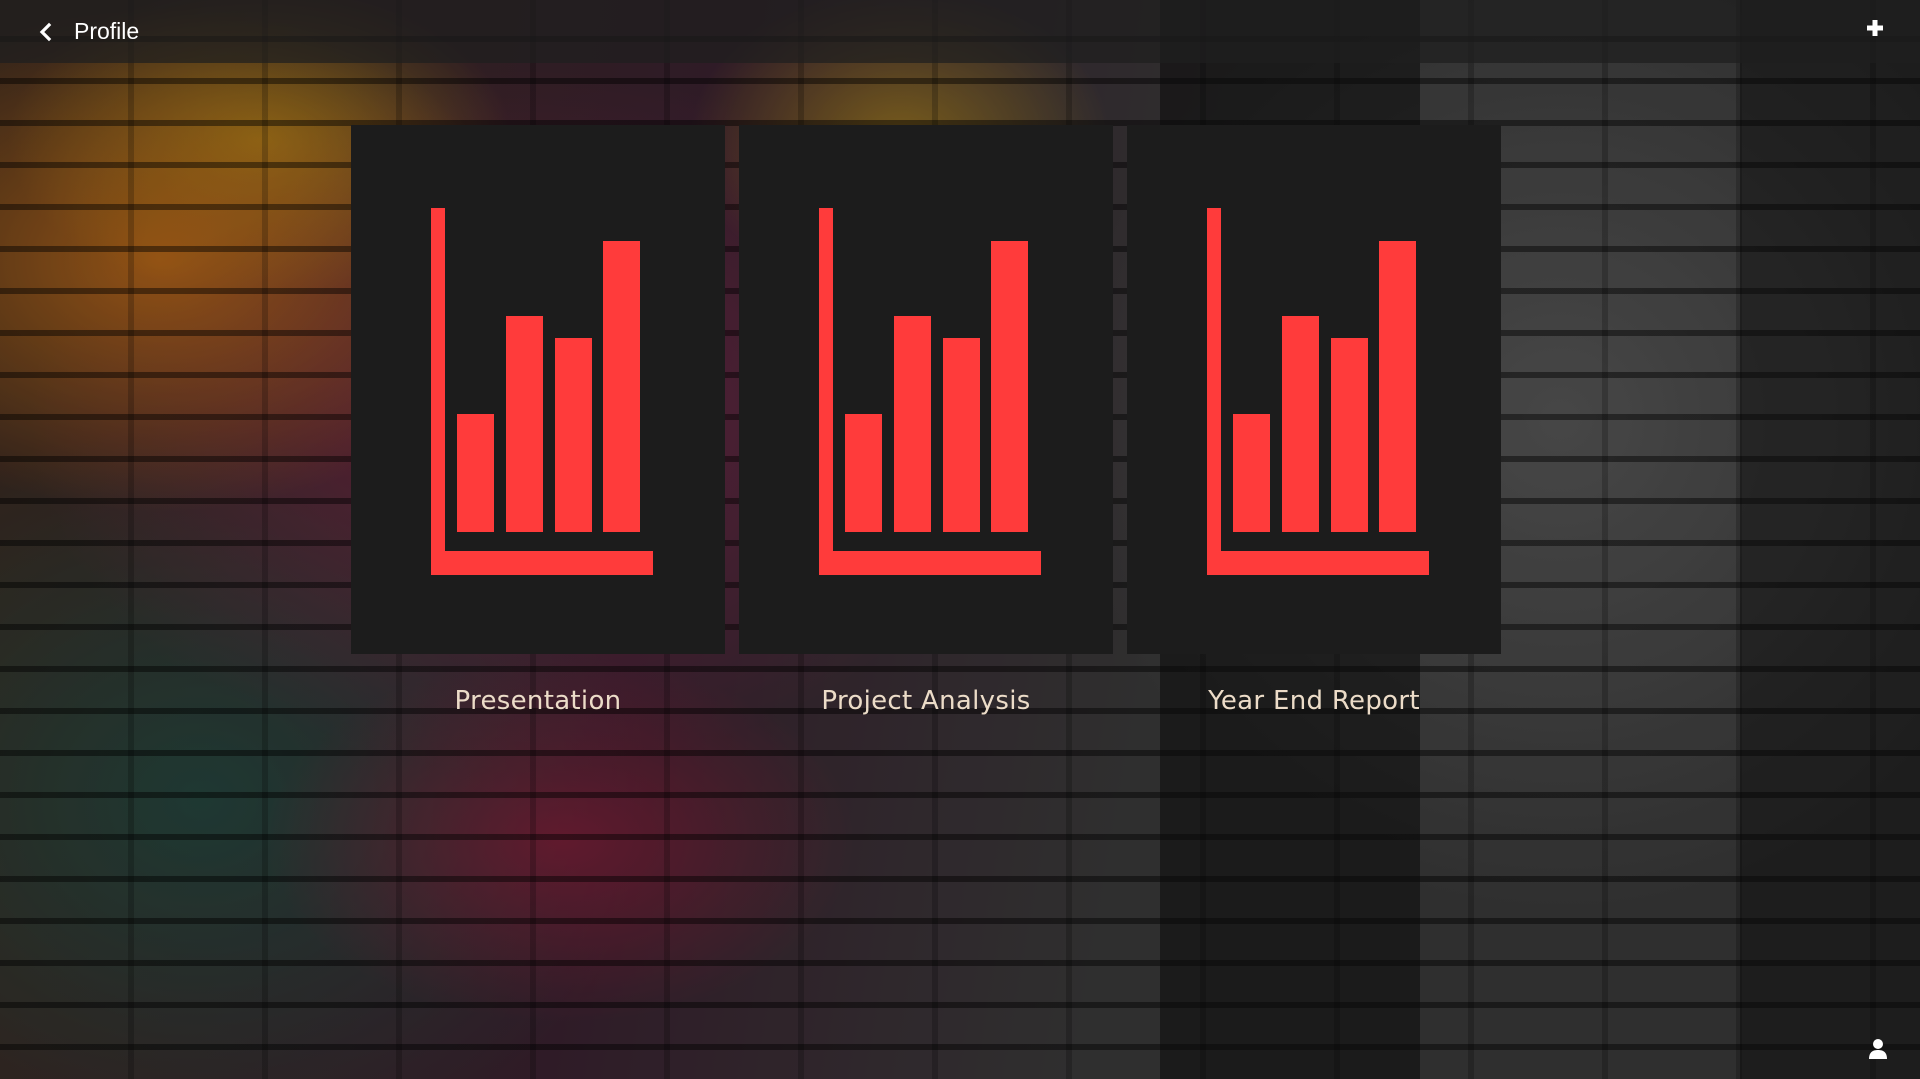 The image size is (1920, 1079). I want to click on report-card-label: Presentation, so click(538, 701).